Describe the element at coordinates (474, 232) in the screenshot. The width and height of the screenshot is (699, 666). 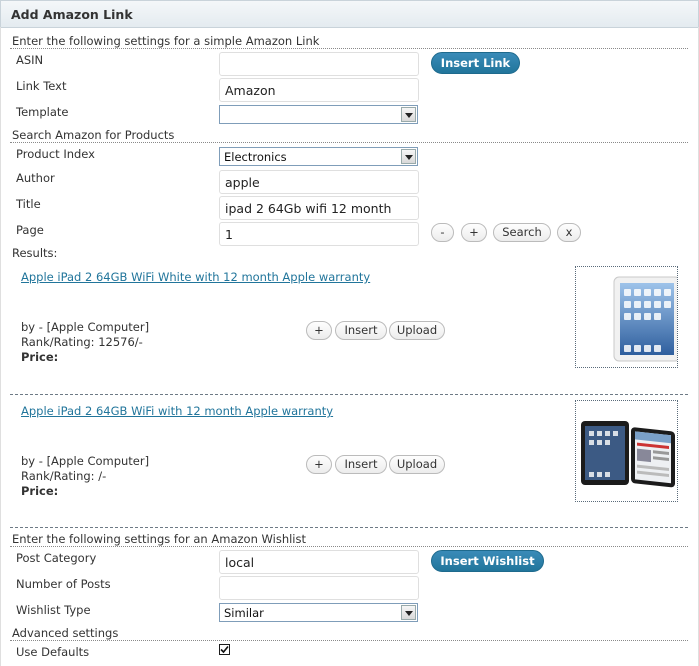
I see `page-plus-button: +` at that location.